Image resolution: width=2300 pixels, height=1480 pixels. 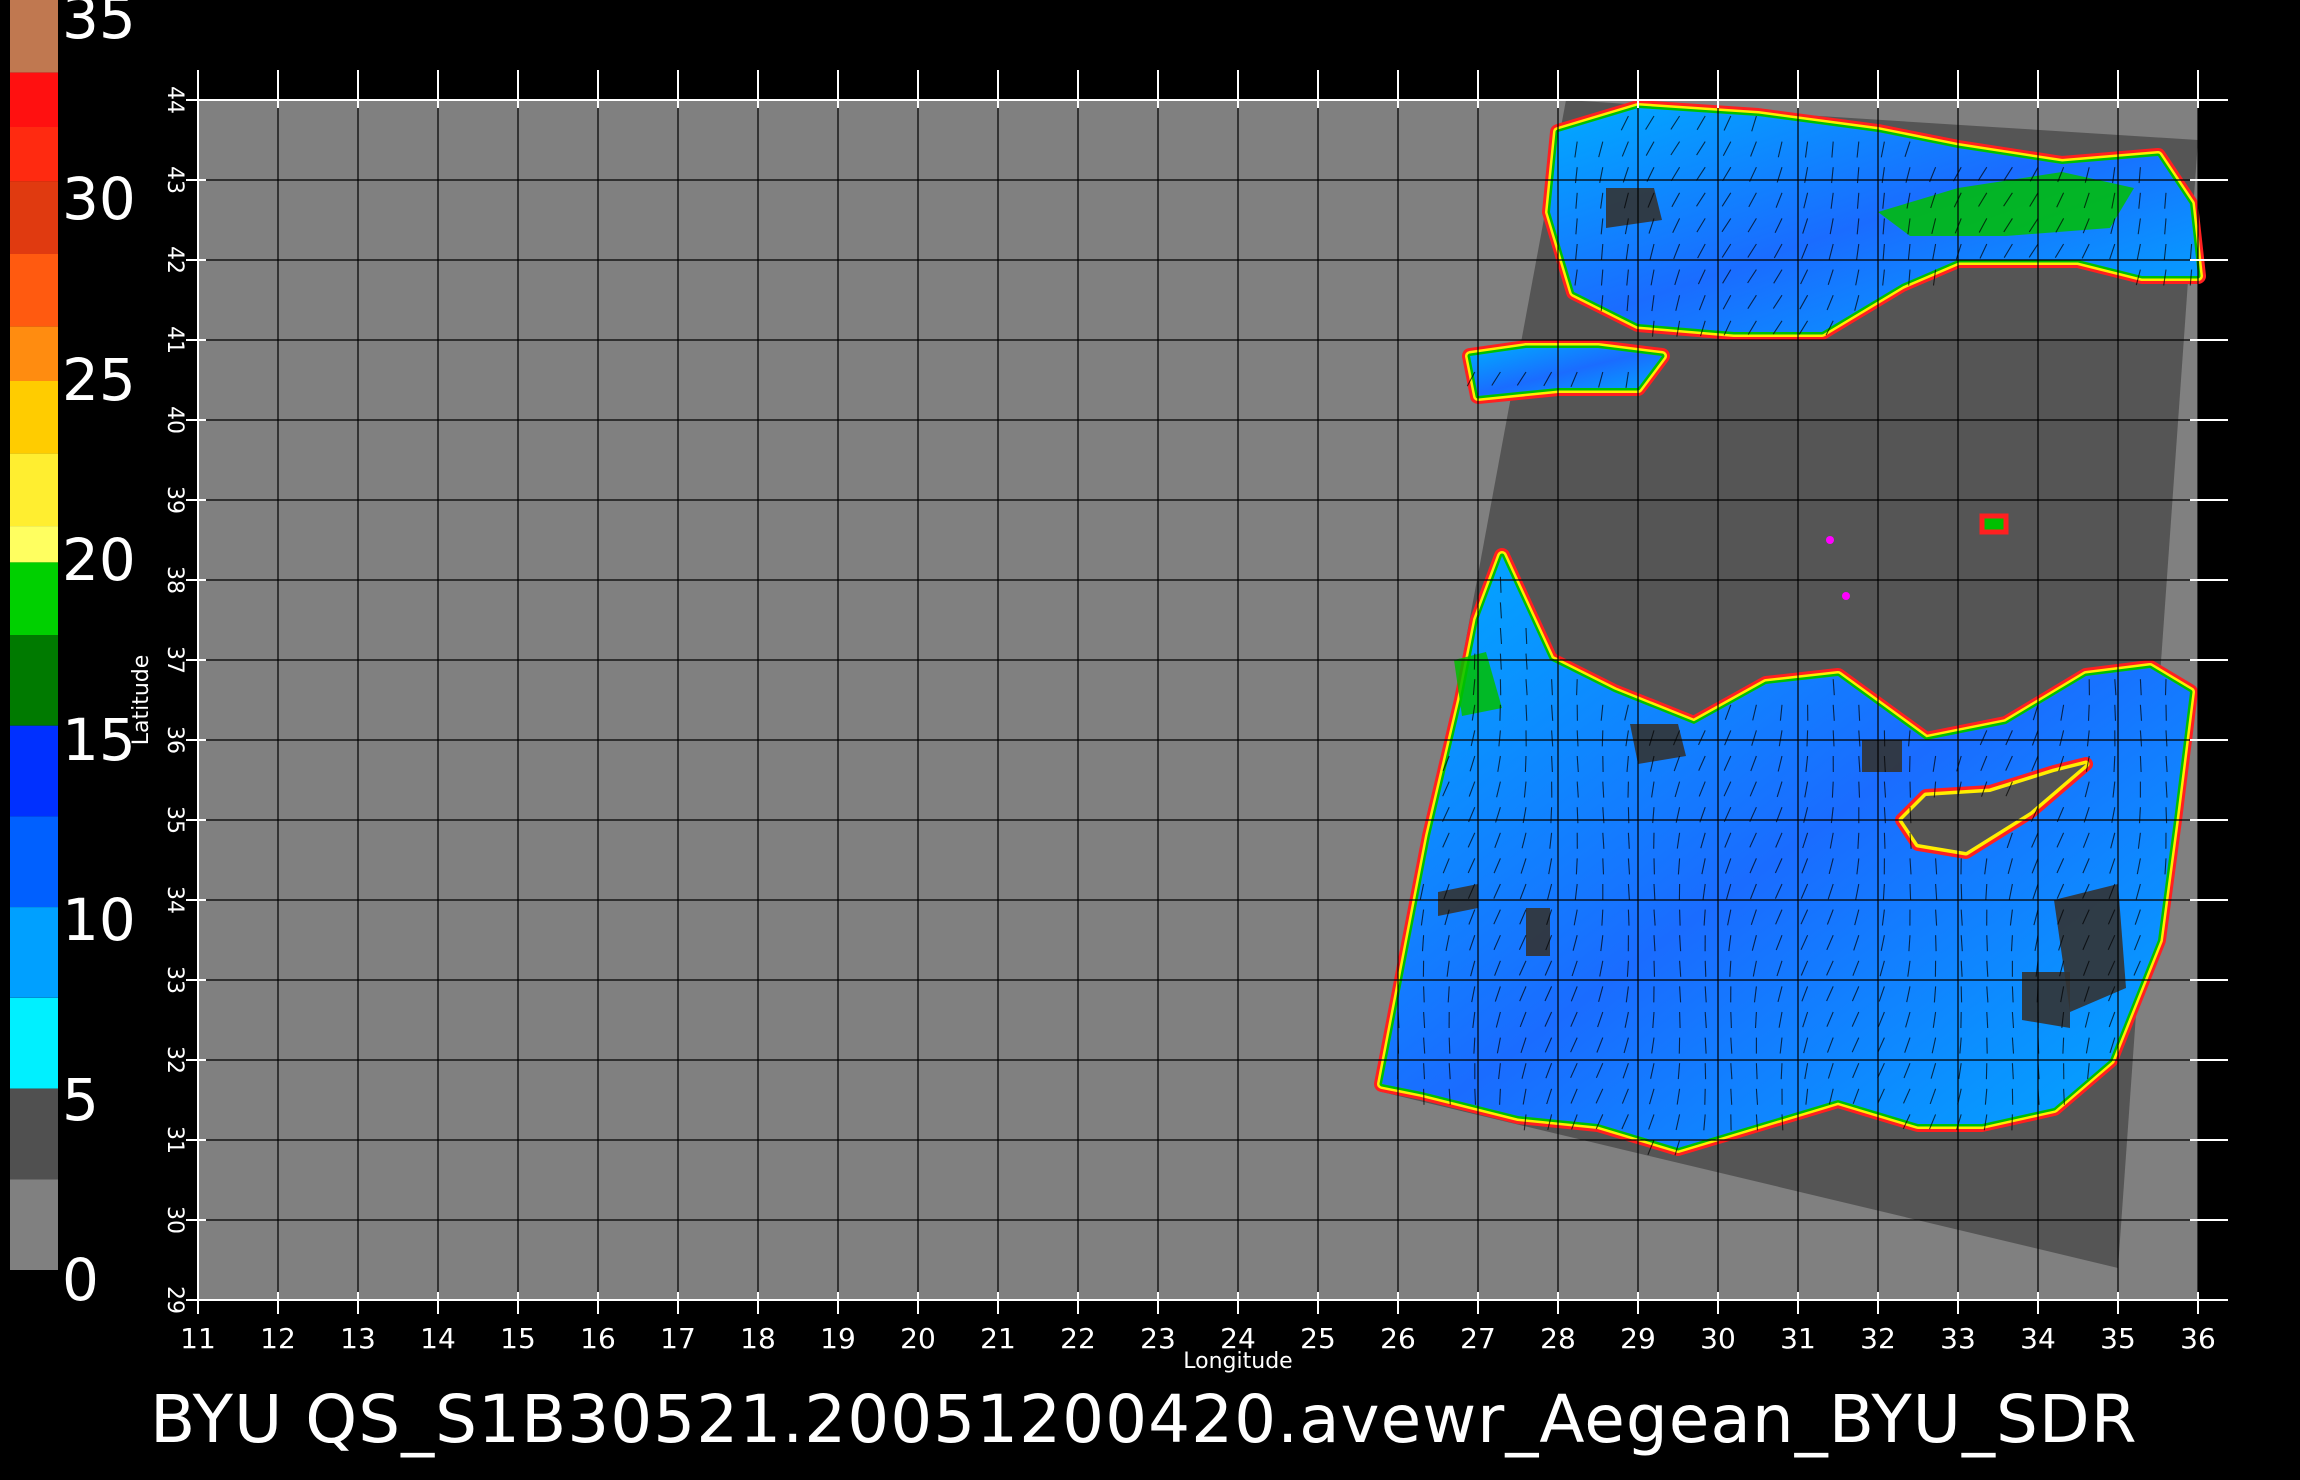 What do you see at coordinates (174, 1140) in the screenshot?
I see `y-tick-label: 31` at bounding box center [174, 1140].